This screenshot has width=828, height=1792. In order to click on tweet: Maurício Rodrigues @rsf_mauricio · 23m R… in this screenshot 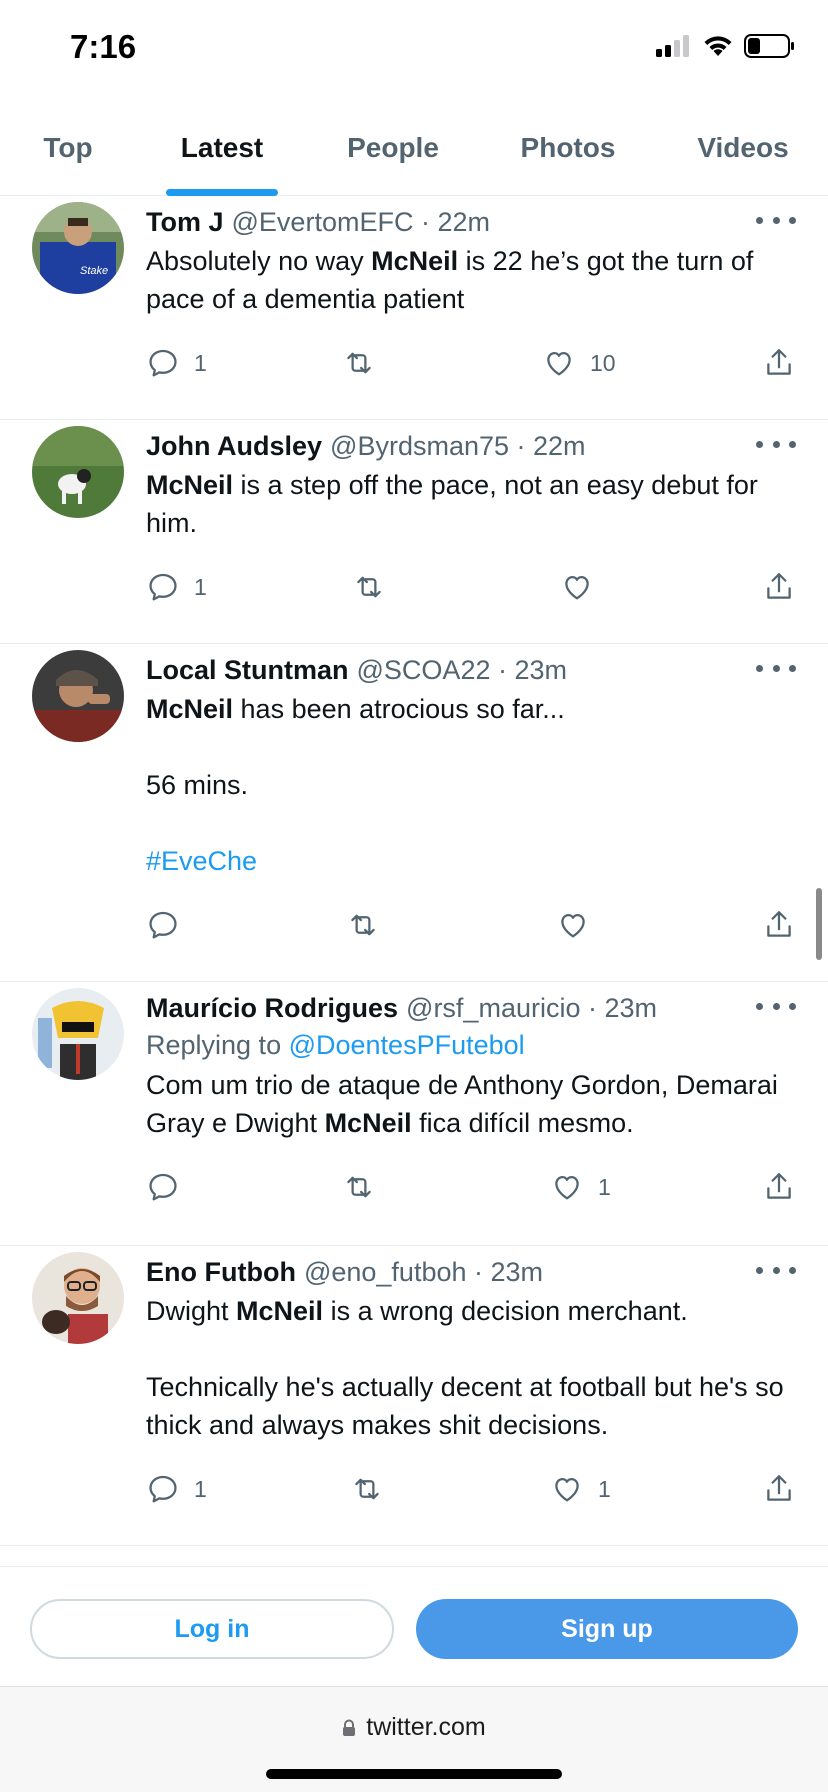, I will do `click(414, 1114)`.